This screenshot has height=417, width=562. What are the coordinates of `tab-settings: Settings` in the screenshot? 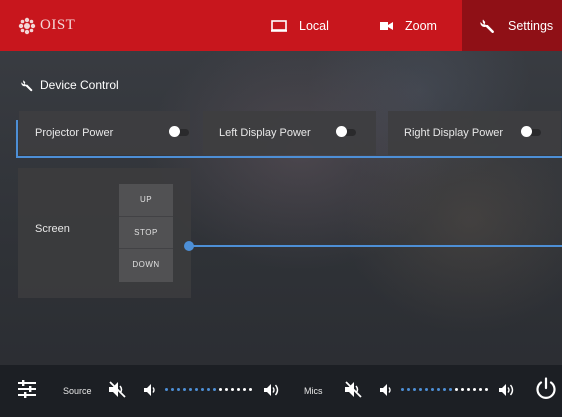 It's located at (512, 25).